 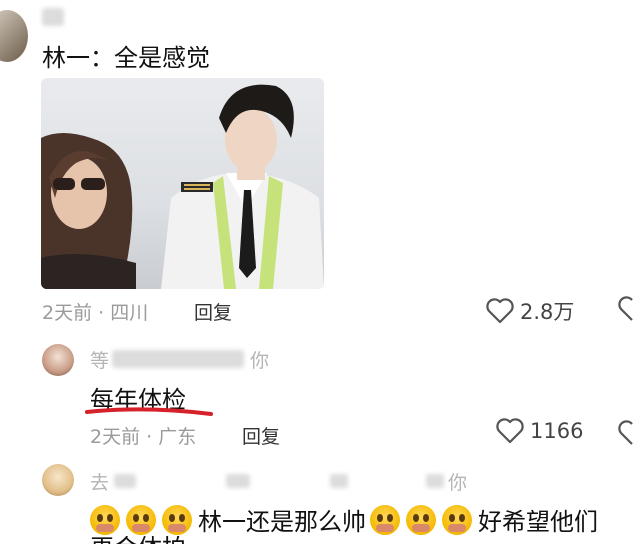 I want to click on comment-text-line1: 林一还是那么帅 好希望他们, so click(x=344, y=519).